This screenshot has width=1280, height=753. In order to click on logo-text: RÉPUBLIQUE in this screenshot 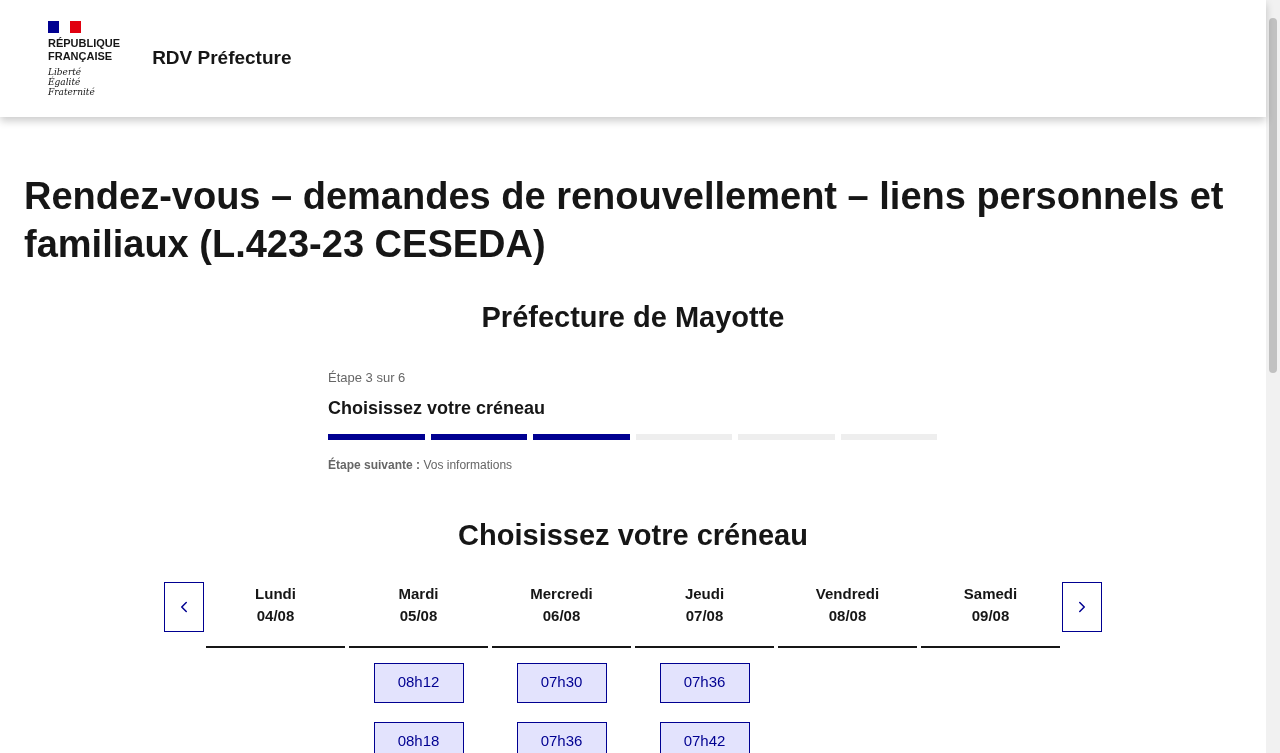, I will do `click(84, 43)`.